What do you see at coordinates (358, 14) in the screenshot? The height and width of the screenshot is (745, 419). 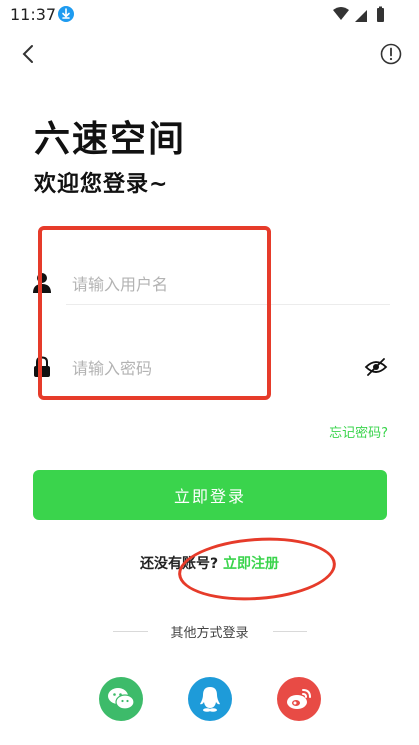 I see `system-status-icons` at bounding box center [358, 14].